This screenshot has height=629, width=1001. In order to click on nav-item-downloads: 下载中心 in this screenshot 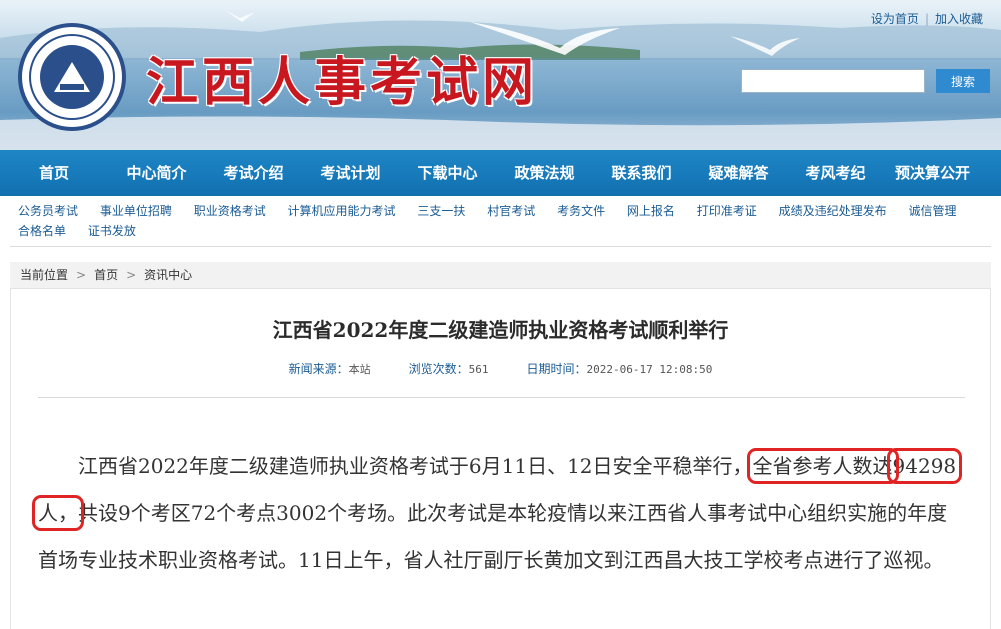, I will do `click(447, 173)`.